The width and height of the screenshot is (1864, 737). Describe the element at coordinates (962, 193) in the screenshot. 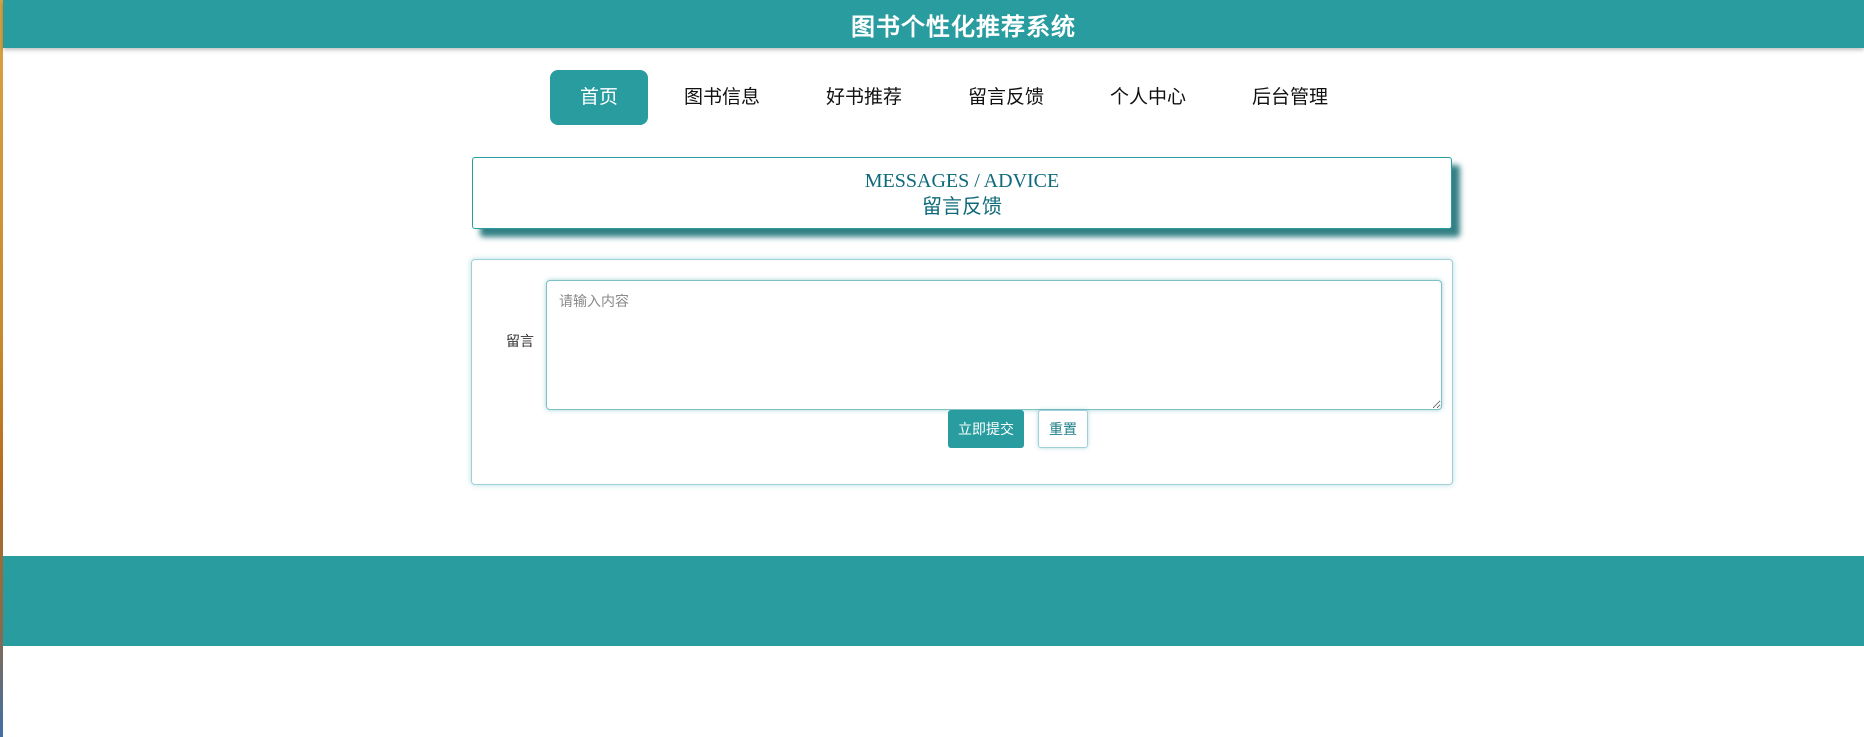

I see `section-banner: MESSAGES / ADVICE 留言反馈` at that location.